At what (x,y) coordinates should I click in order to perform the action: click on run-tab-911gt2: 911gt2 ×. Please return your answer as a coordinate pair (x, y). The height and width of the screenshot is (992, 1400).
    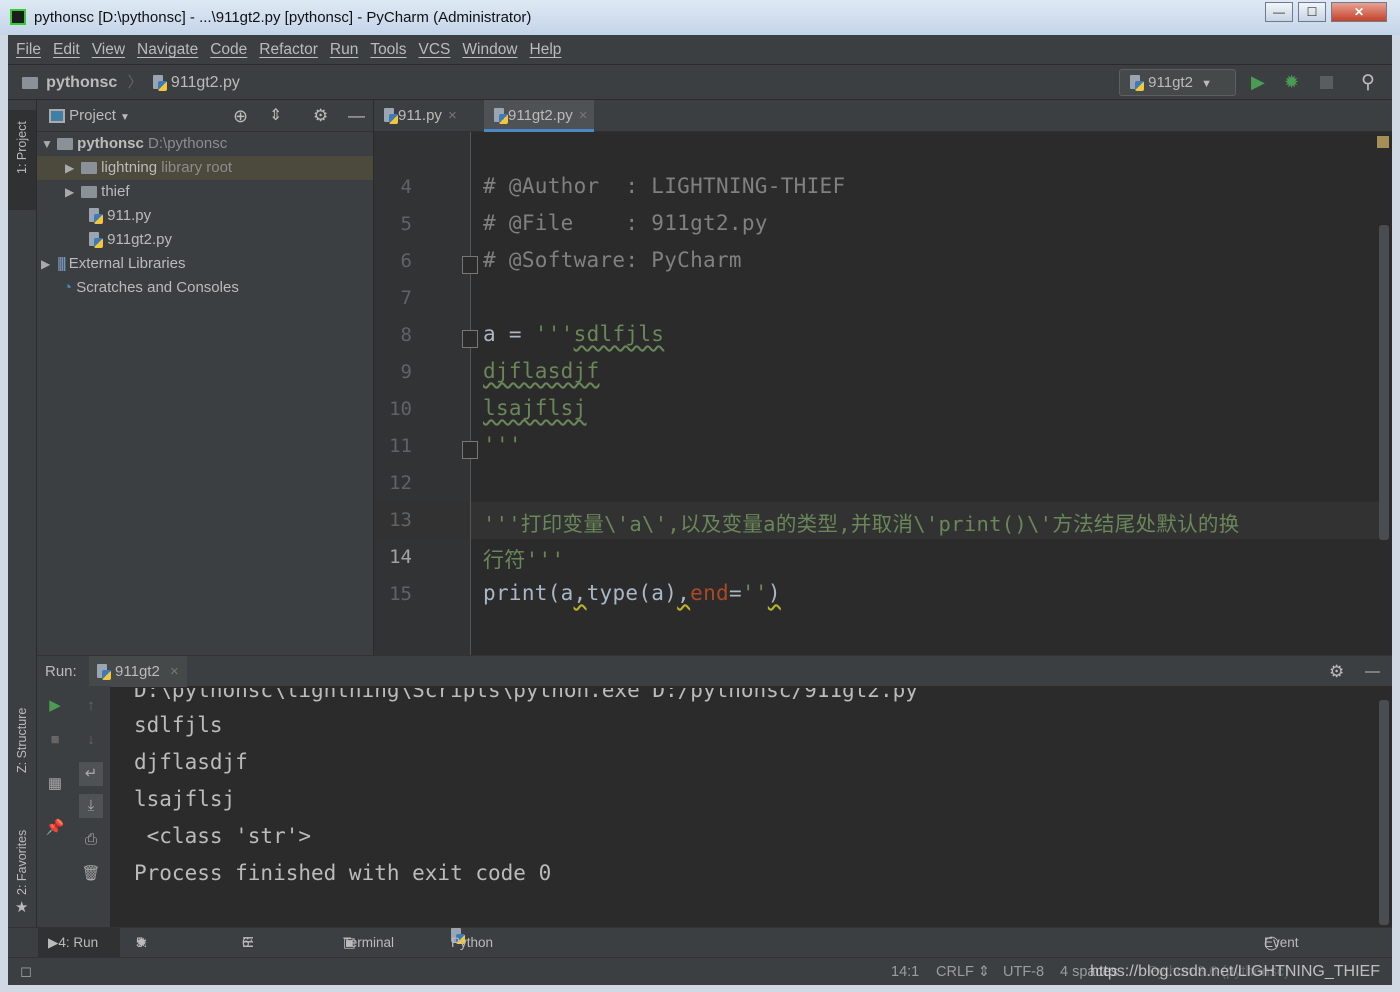
    Looking at the image, I should click on (137, 671).